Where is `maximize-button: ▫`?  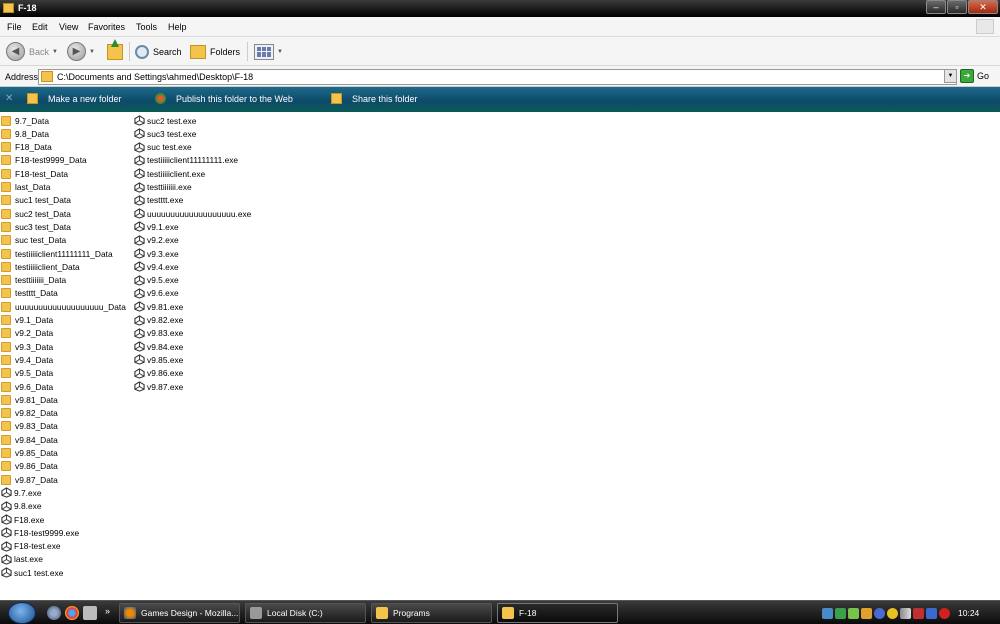 maximize-button: ▫ is located at coordinates (957, 7).